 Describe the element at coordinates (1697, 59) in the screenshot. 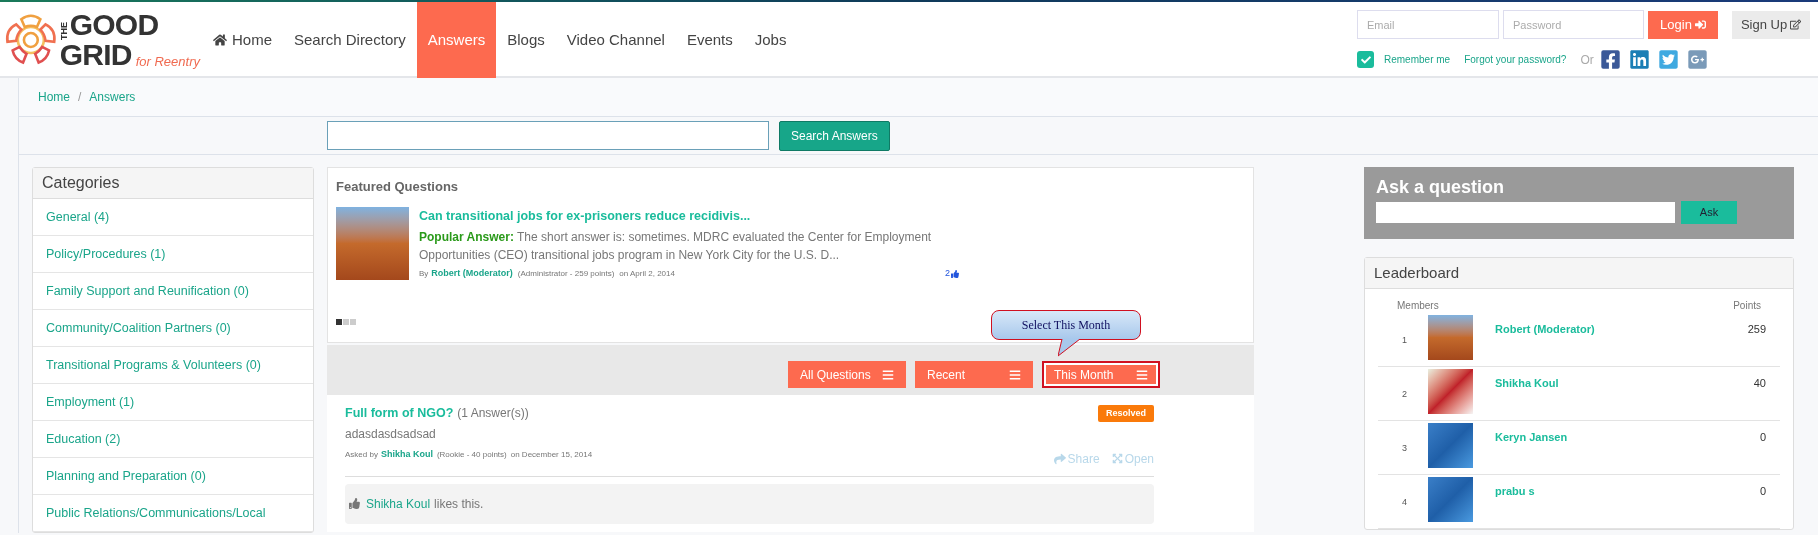

I see `google-icon` at that location.